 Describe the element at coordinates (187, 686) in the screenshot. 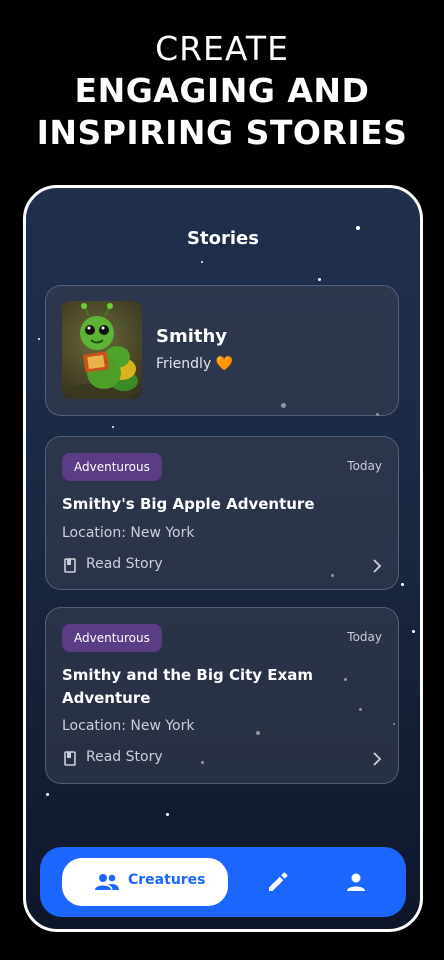

I see `story-title: Smithy and the Big City Exam Adventure` at that location.